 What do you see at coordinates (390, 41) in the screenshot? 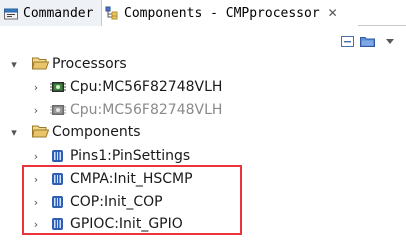
I see `view-menu-icon` at bounding box center [390, 41].